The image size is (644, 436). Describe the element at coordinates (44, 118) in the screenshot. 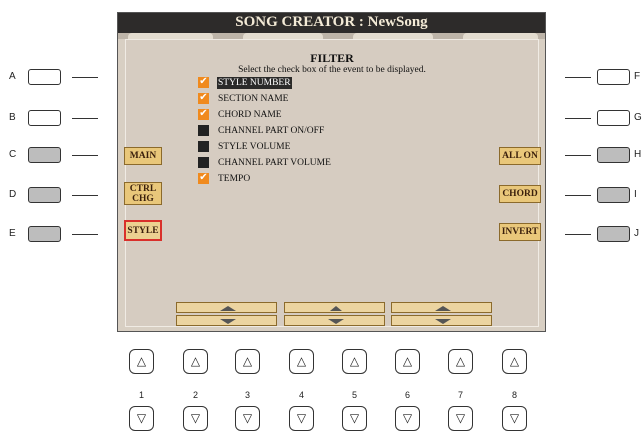

I see `side-button-b` at that location.